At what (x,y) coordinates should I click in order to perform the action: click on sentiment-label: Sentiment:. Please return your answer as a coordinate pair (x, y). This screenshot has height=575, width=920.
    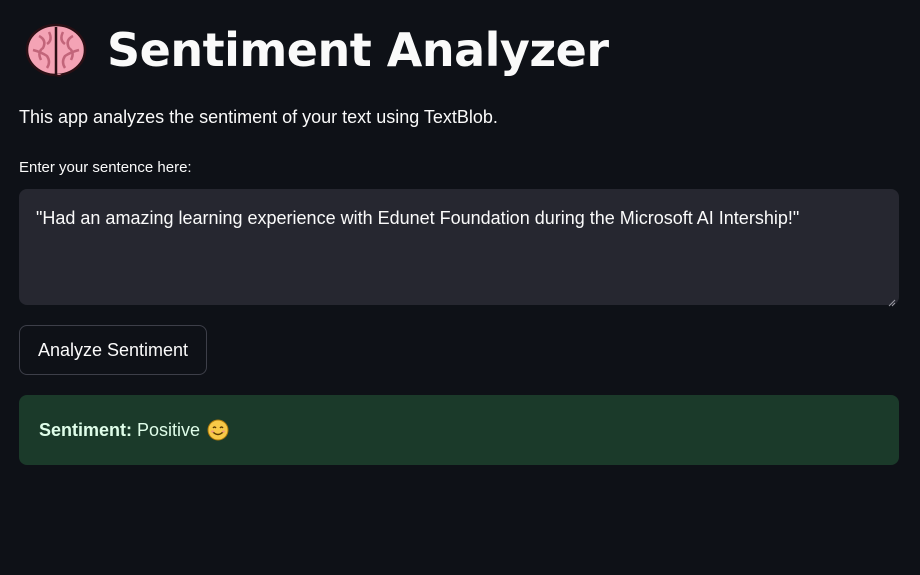
    Looking at the image, I should click on (86, 429).